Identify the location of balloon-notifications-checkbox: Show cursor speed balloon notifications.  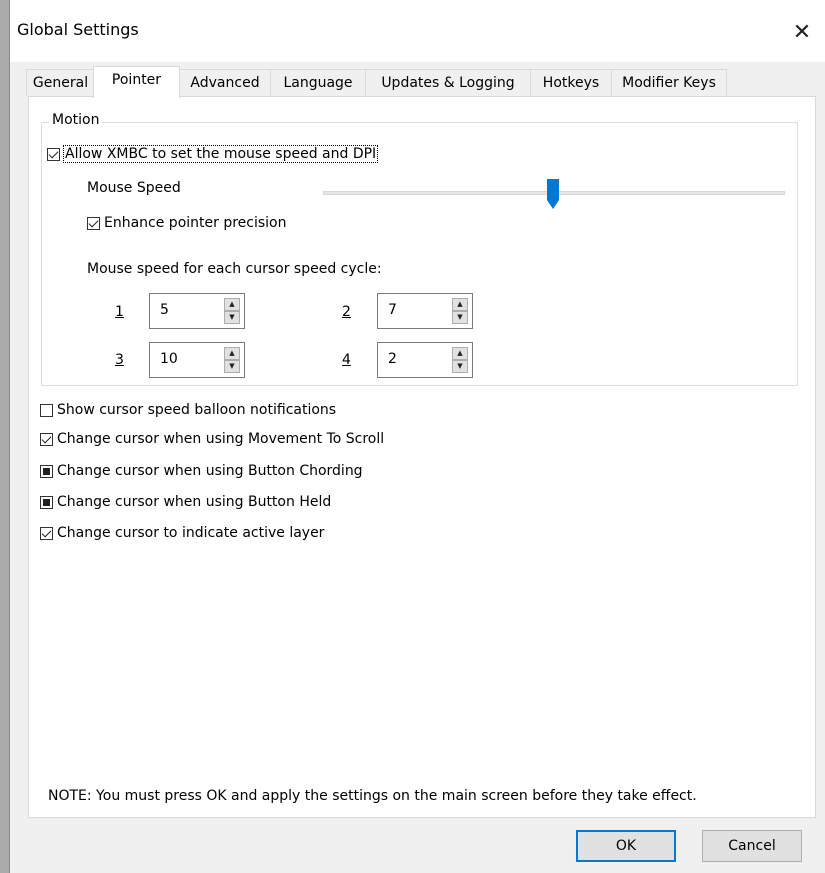
(188, 410).